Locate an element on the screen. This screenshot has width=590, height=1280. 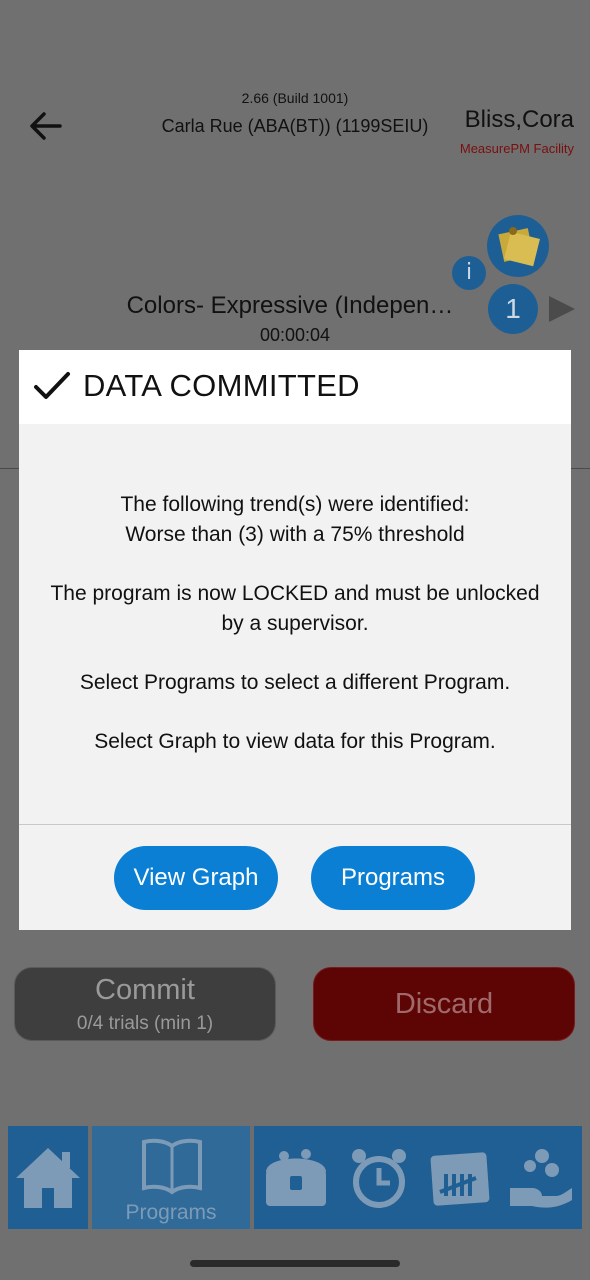
commit-button: Commit 0/4 trials (min 1) is located at coordinates (145, 1004).